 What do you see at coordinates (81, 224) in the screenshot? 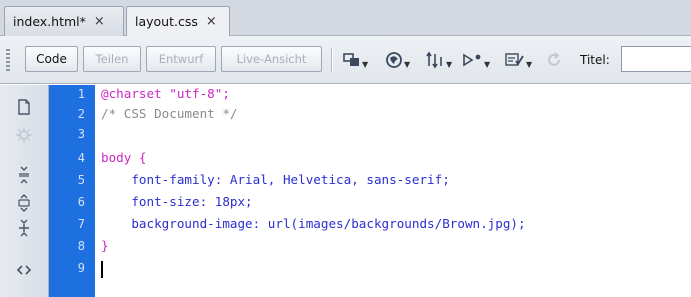
I see `line-number: 7` at bounding box center [81, 224].